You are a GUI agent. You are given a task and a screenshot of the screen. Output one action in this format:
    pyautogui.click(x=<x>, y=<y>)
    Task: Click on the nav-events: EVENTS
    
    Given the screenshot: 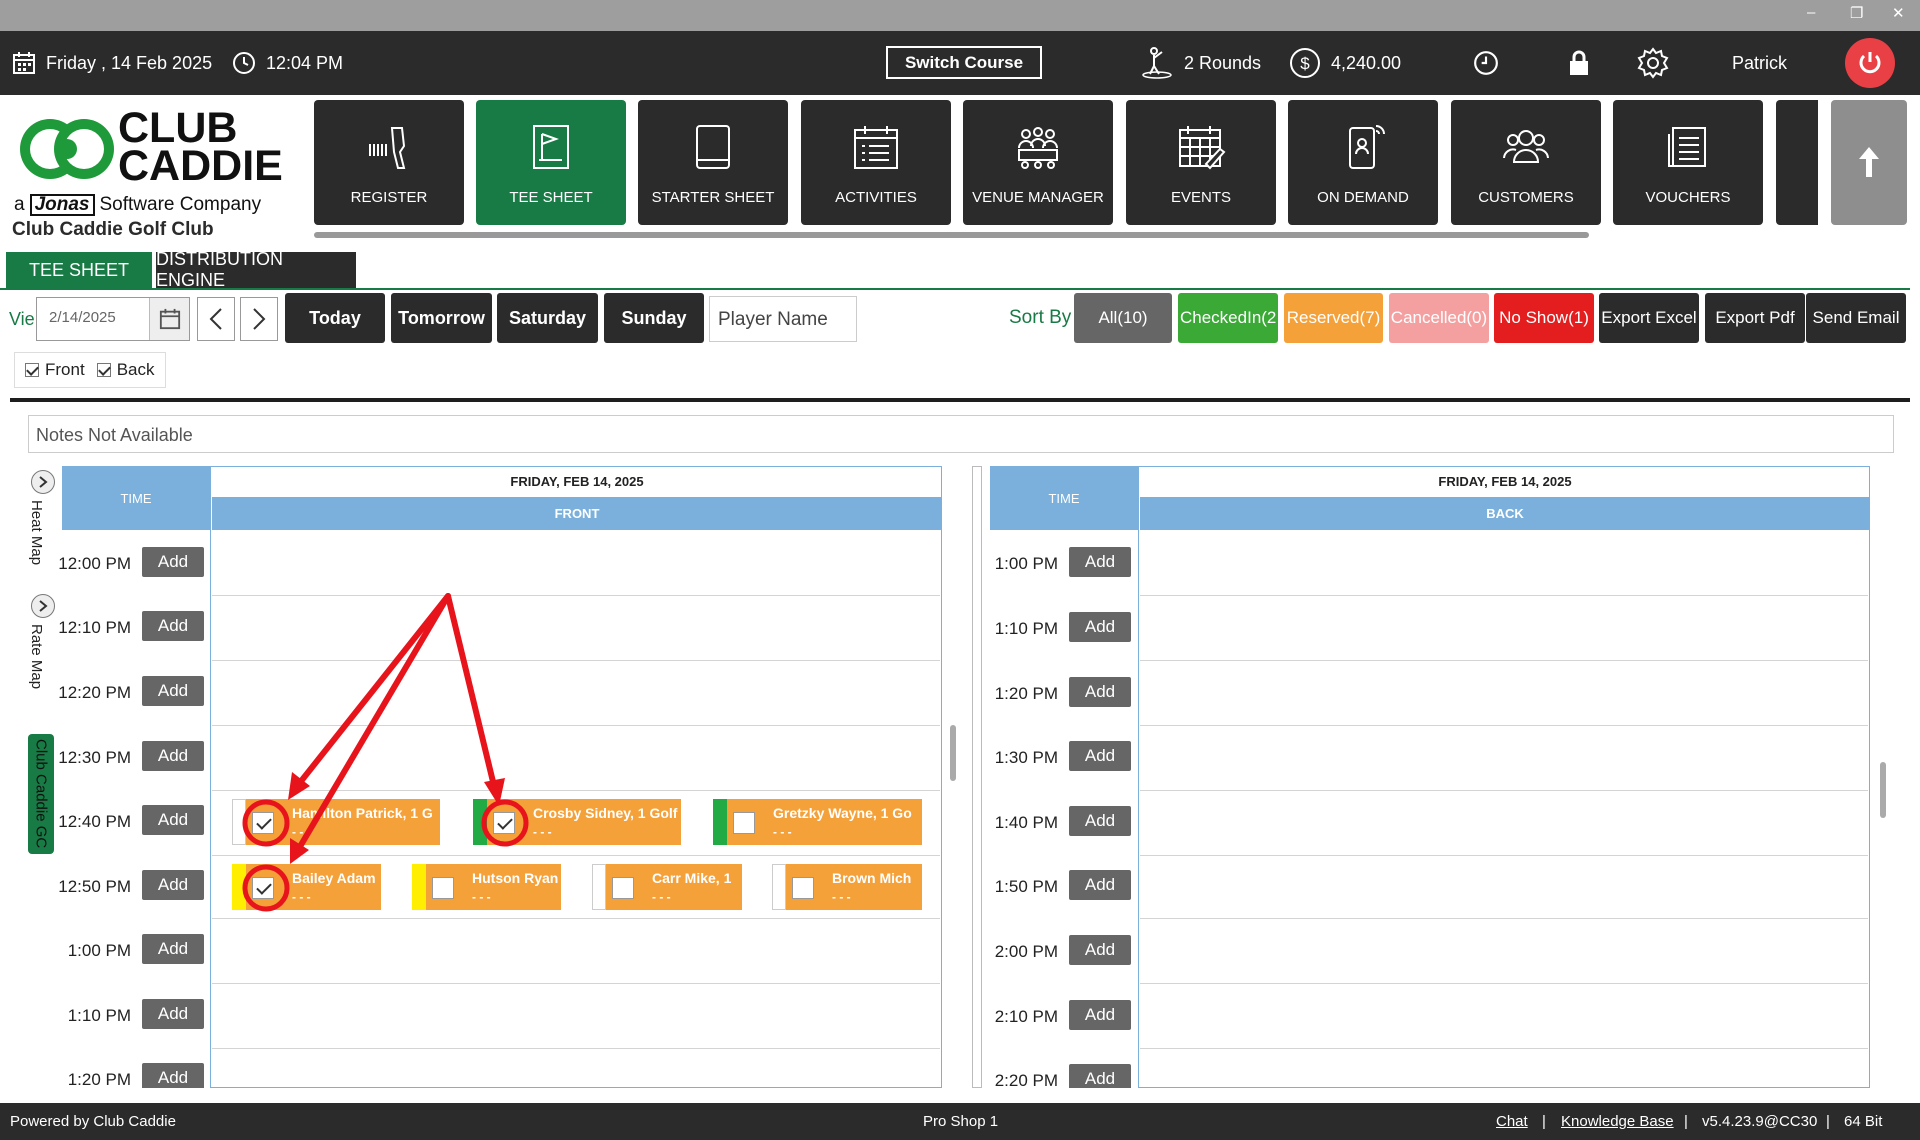 What is the action you would take?
    pyautogui.click(x=1201, y=162)
    